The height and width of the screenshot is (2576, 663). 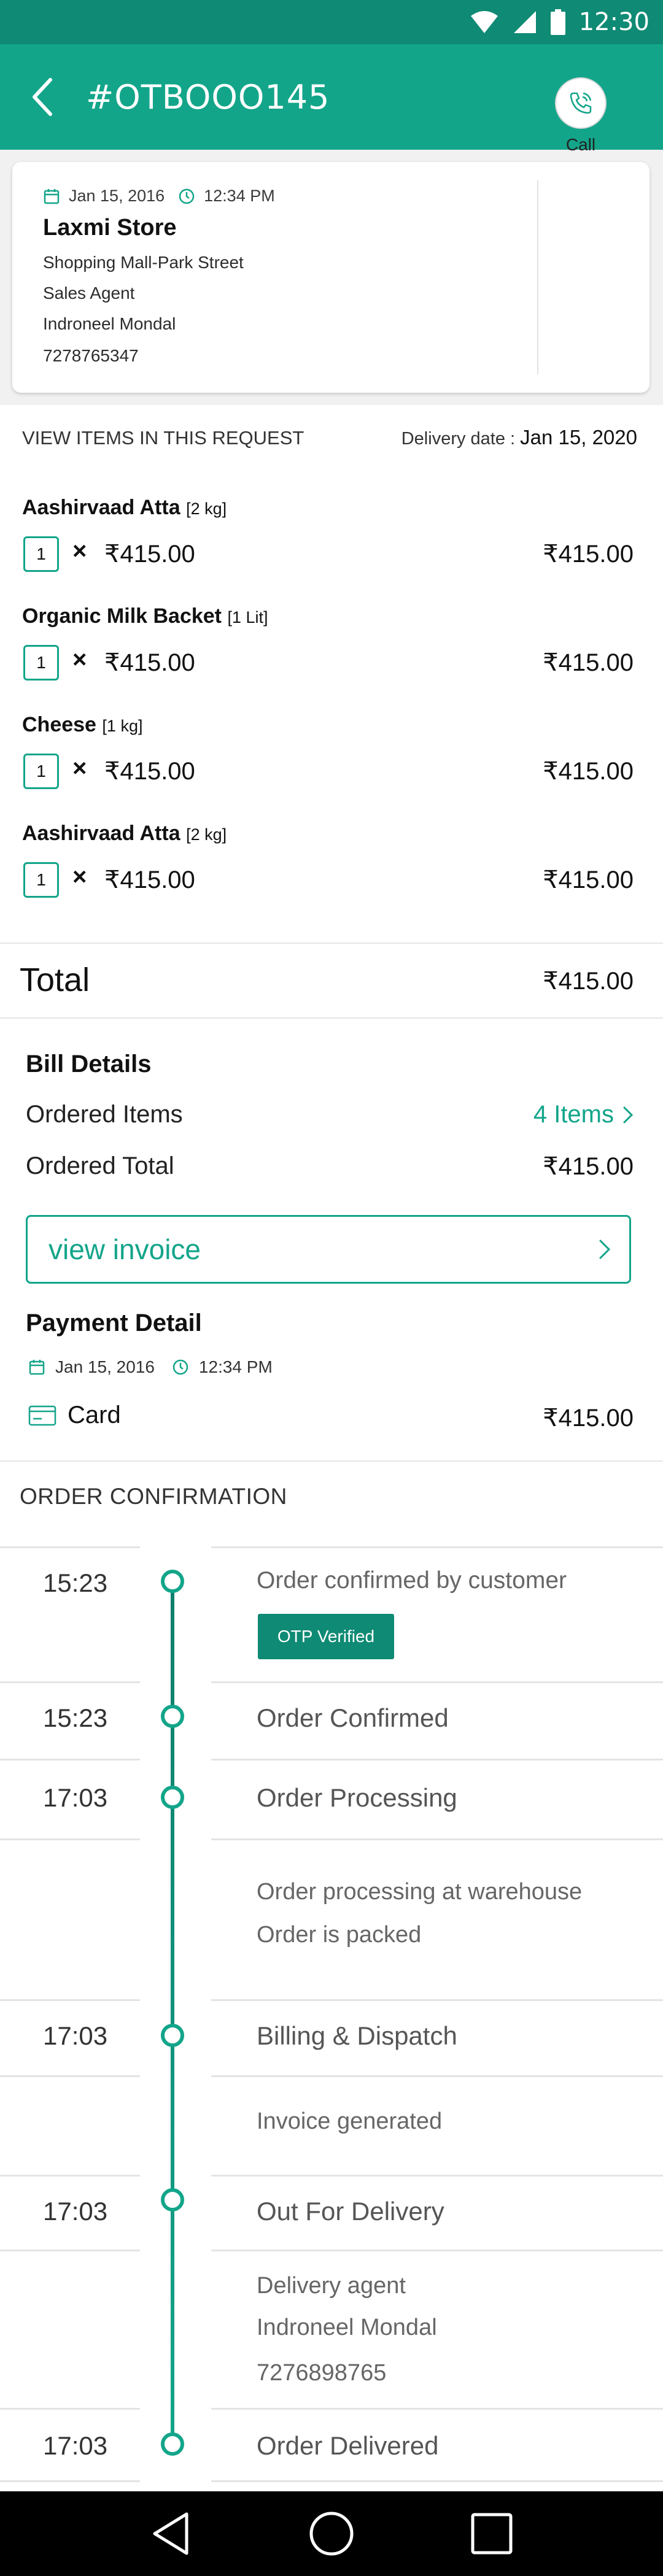 I want to click on order-confirmation-title: ORDER CONFIRMATION, so click(x=153, y=1496).